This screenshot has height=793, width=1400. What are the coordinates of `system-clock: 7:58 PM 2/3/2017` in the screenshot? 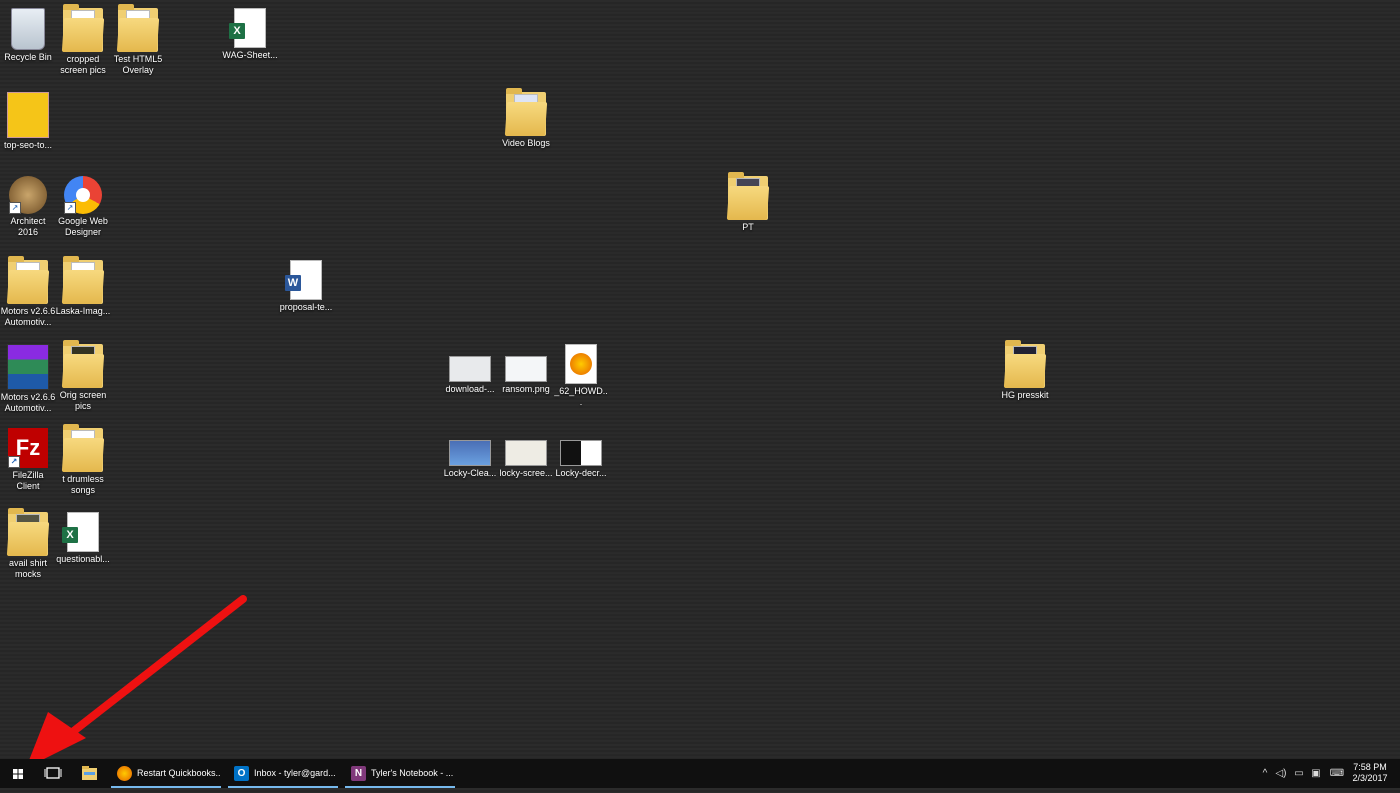 It's located at (1370, 773).